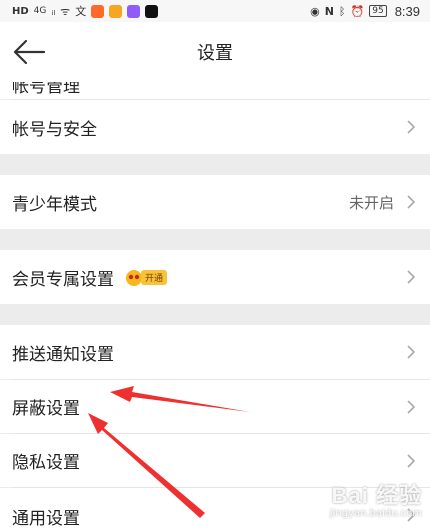 The image size is (430, 531). Describe the element at coordinates (215, 11) in the screenshot. I see `status-bar: HD 4G ᵢₗ ᯤ 文 ◉ N ᛒ ⏰ 95 8:39` at that location.